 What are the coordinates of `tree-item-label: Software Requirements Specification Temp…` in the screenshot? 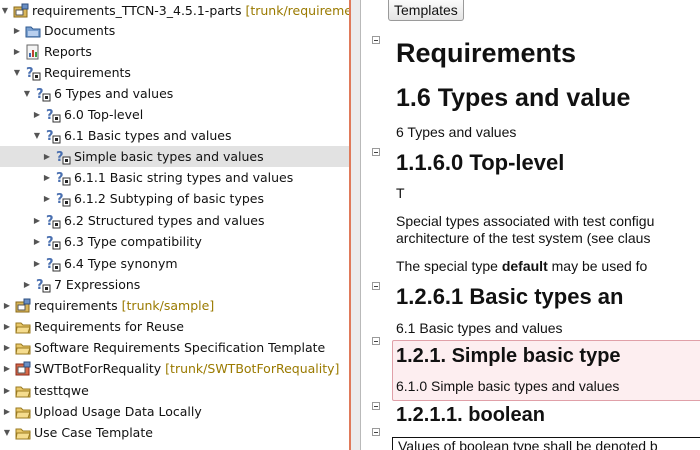 It's located at (180, 347).